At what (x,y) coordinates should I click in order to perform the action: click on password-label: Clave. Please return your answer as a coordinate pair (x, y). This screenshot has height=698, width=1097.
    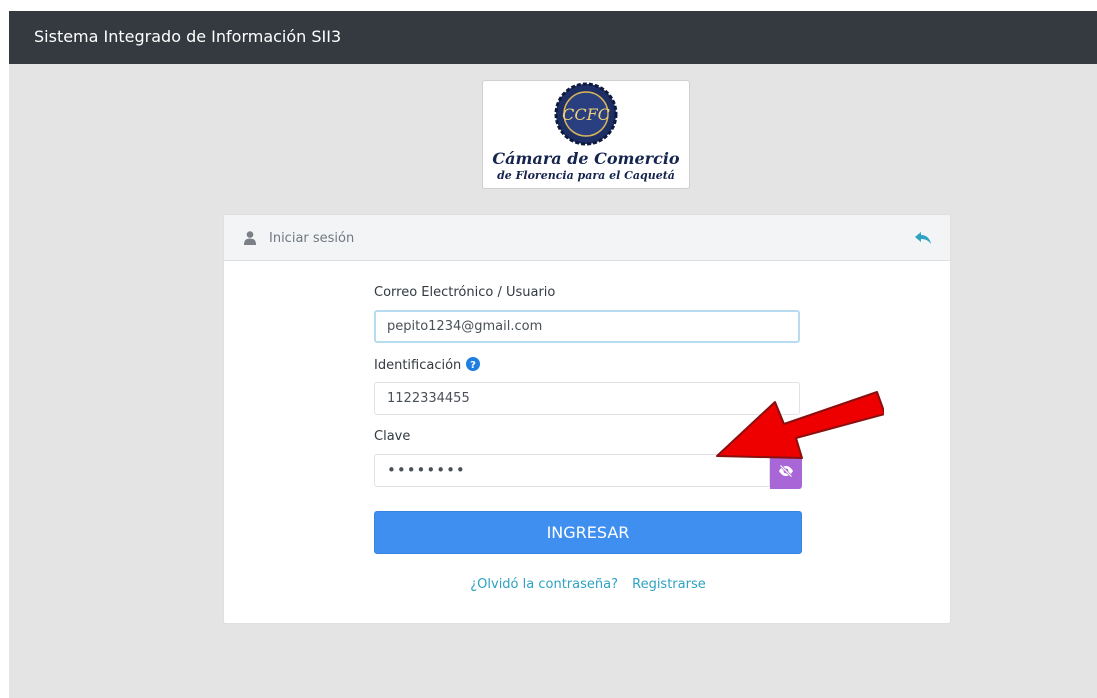
    Looking at the image, I should click on (392, 436).